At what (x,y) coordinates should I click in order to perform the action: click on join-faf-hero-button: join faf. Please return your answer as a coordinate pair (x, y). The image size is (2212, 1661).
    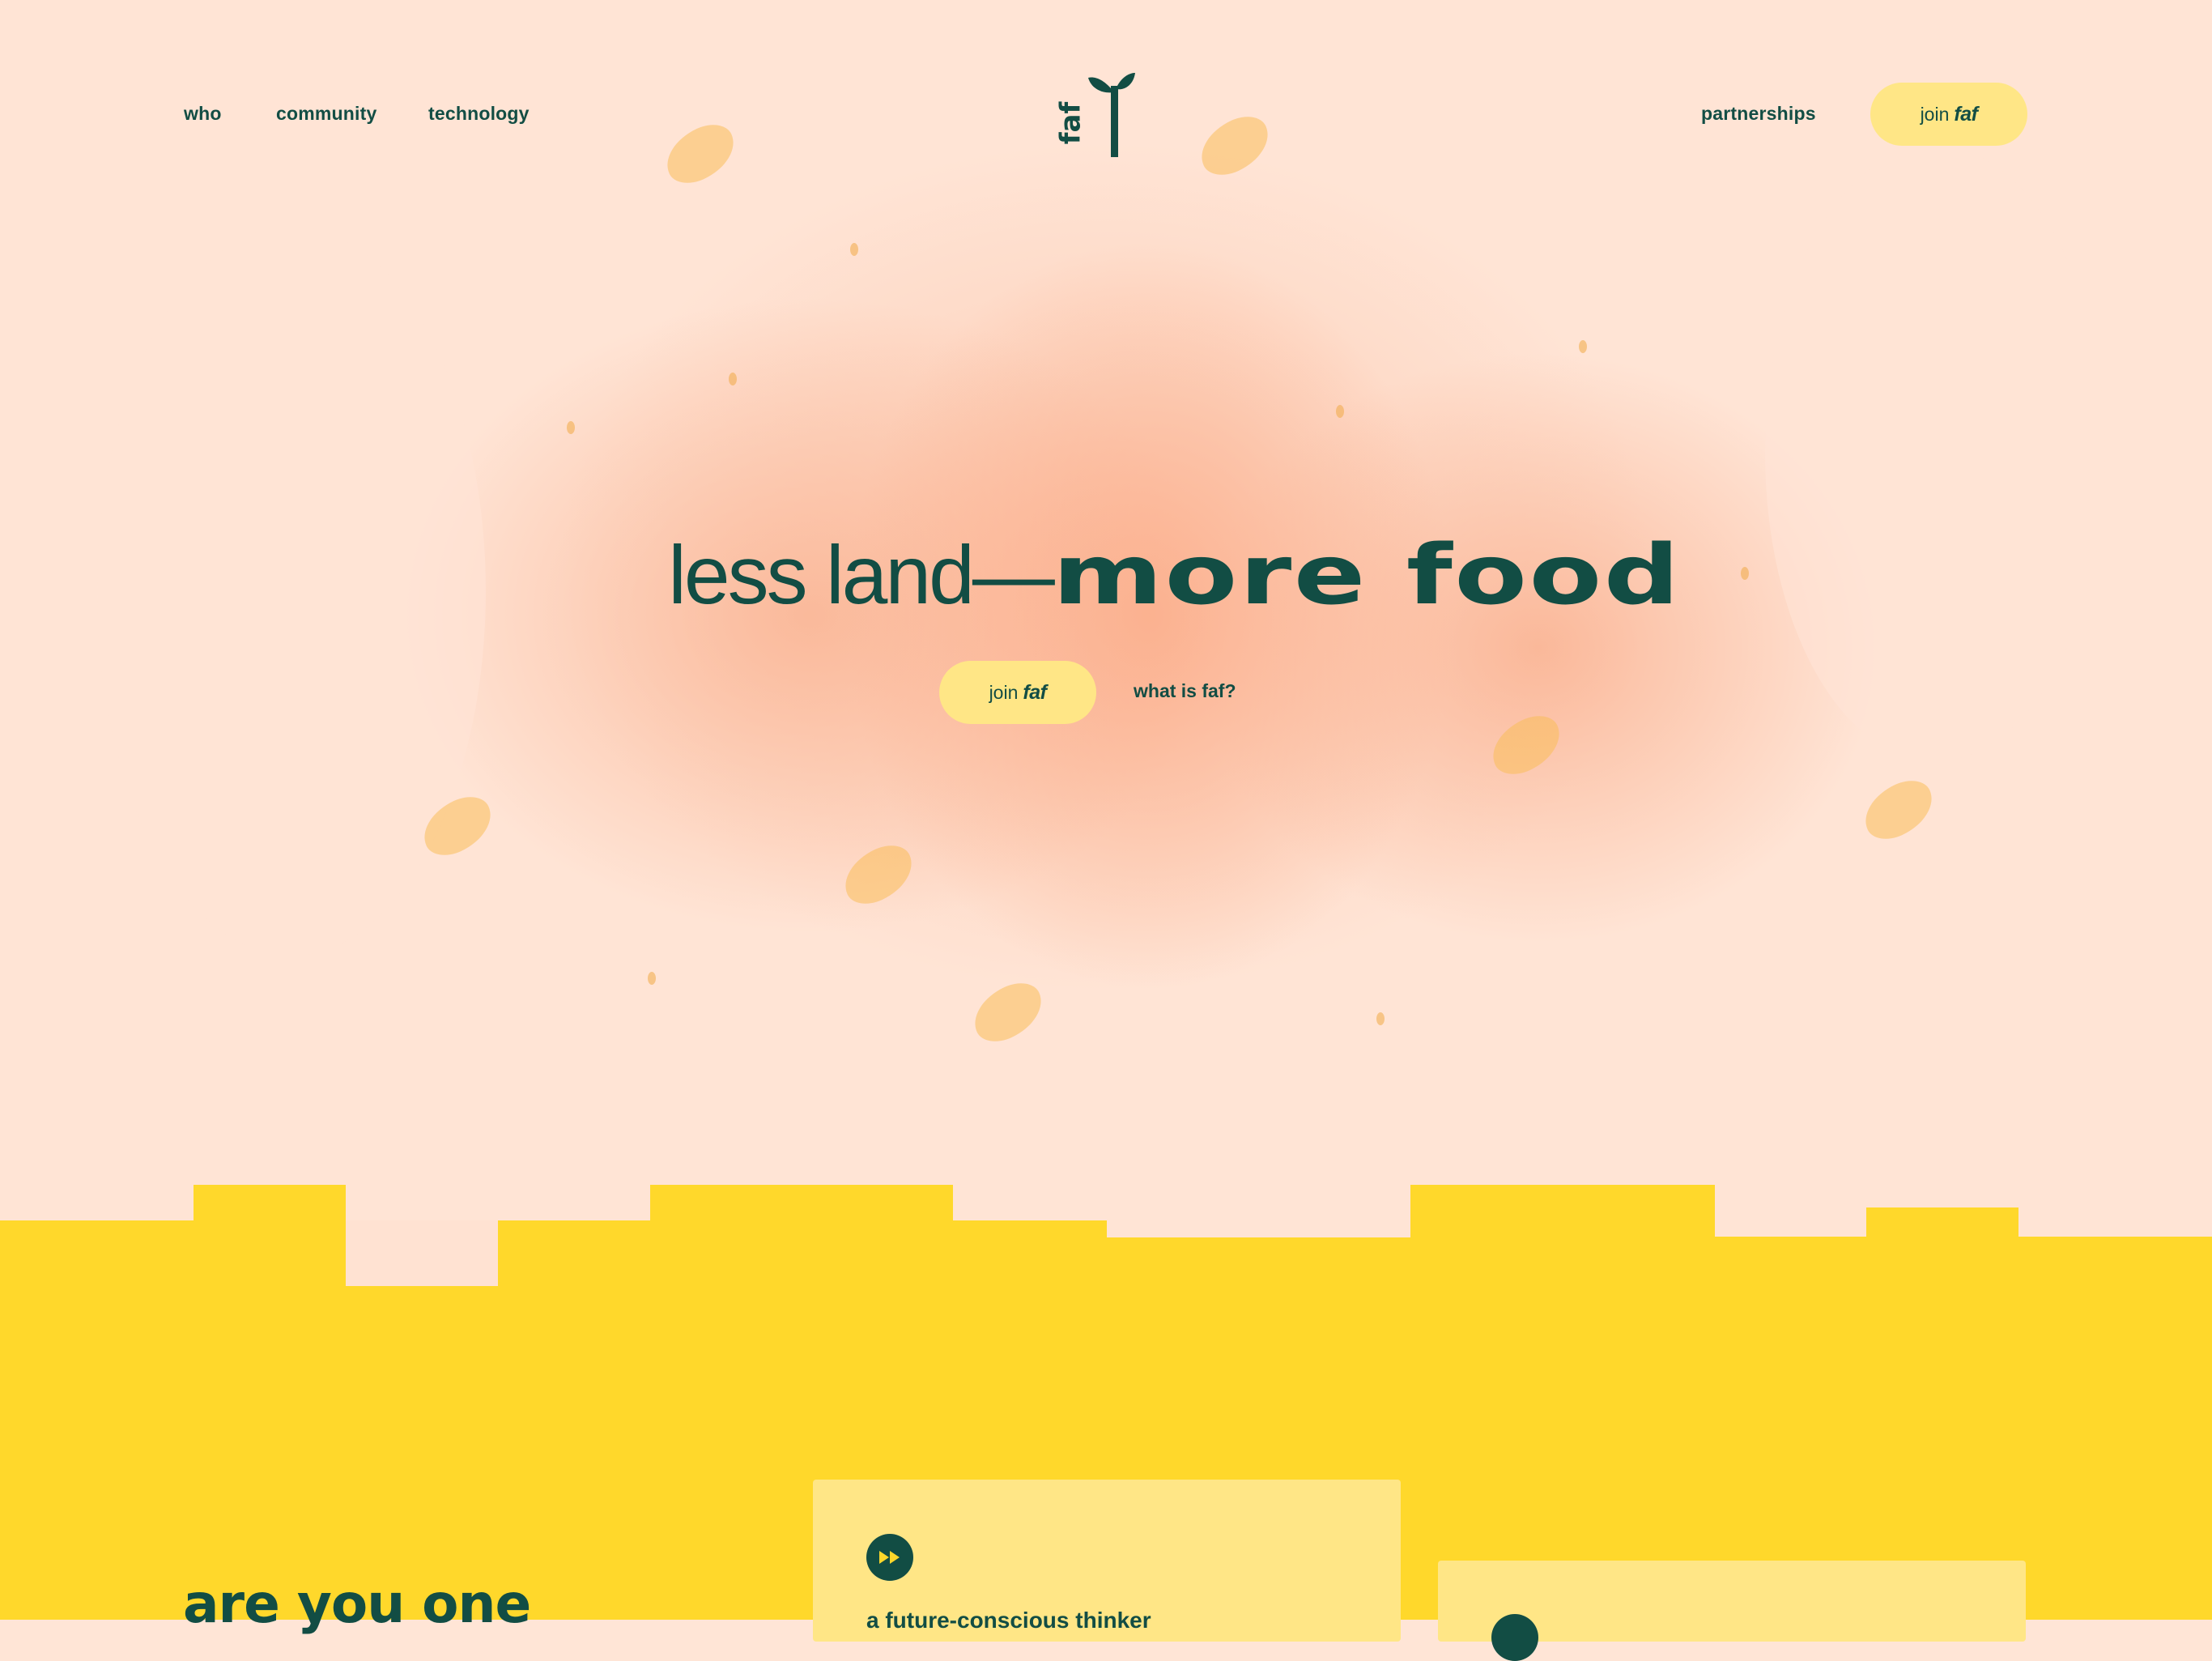
    Looking at the image, I should click on (1018, 692).